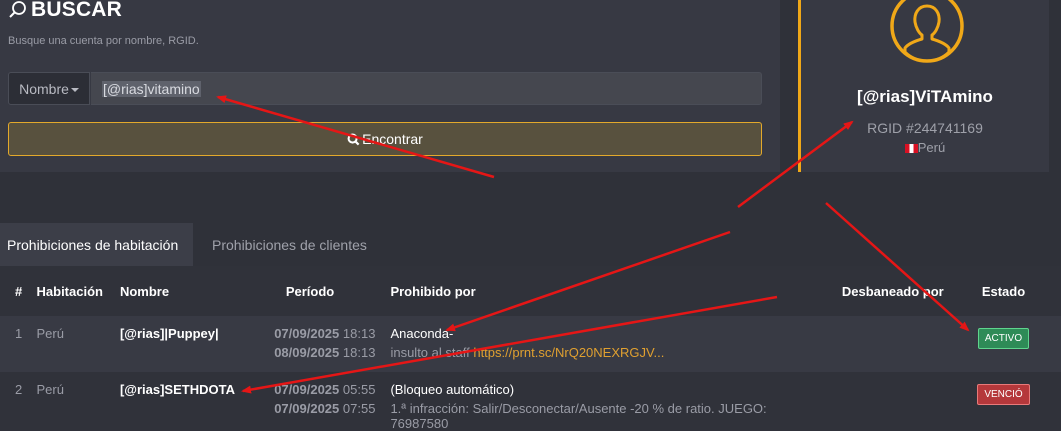 The image size is (1061, 431). I want to click on ban-reason: insulto al staff, so click(430, 352).